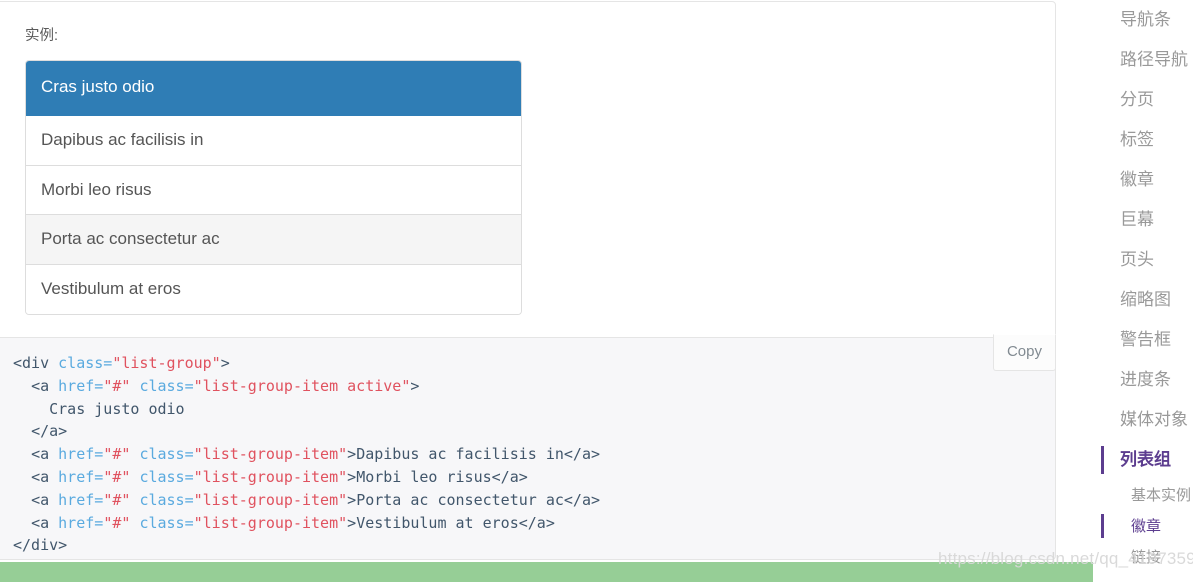  I want to click on sidebar-entry: 缩略图, so click(1143, 300).